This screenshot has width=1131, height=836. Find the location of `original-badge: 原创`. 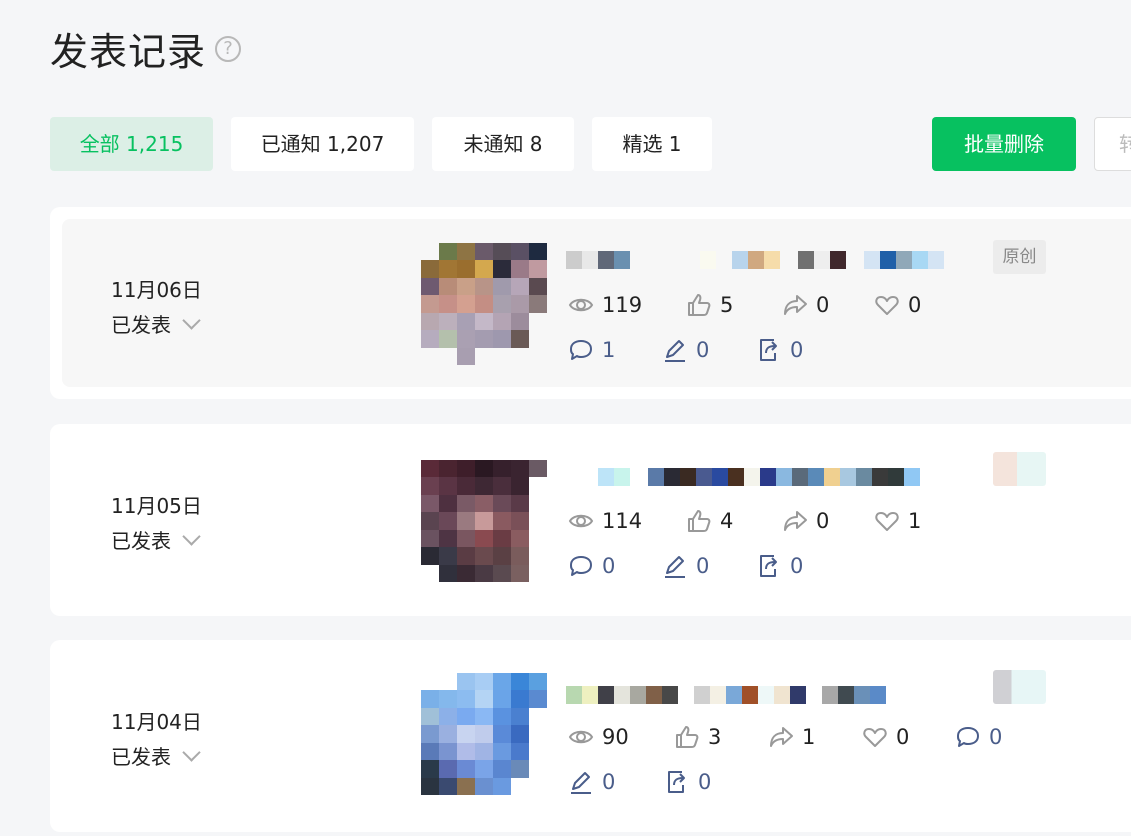

original-badge: 原创 is located at coordinates (1019, 257).